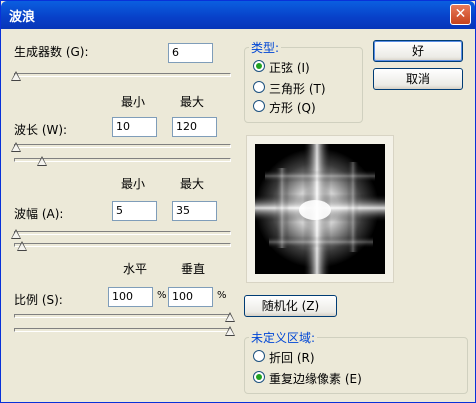  I want to click on scale-horizontal-input: 100, so click(130, 297).